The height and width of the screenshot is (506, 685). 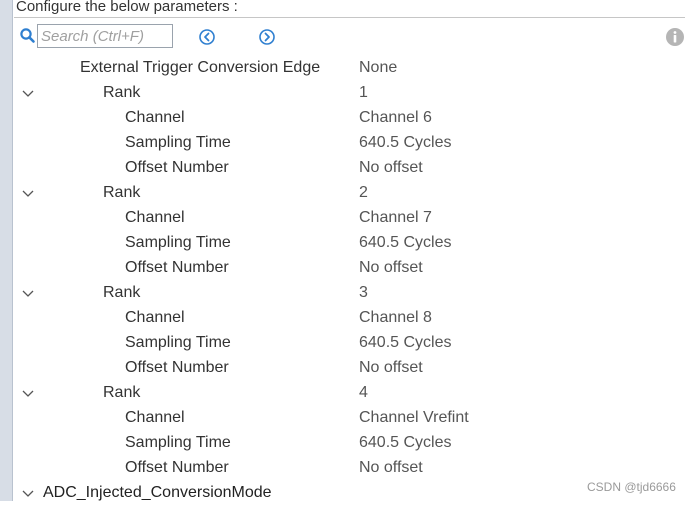 I want to click on param-value: Channel 6, so click(x=395, y=118).